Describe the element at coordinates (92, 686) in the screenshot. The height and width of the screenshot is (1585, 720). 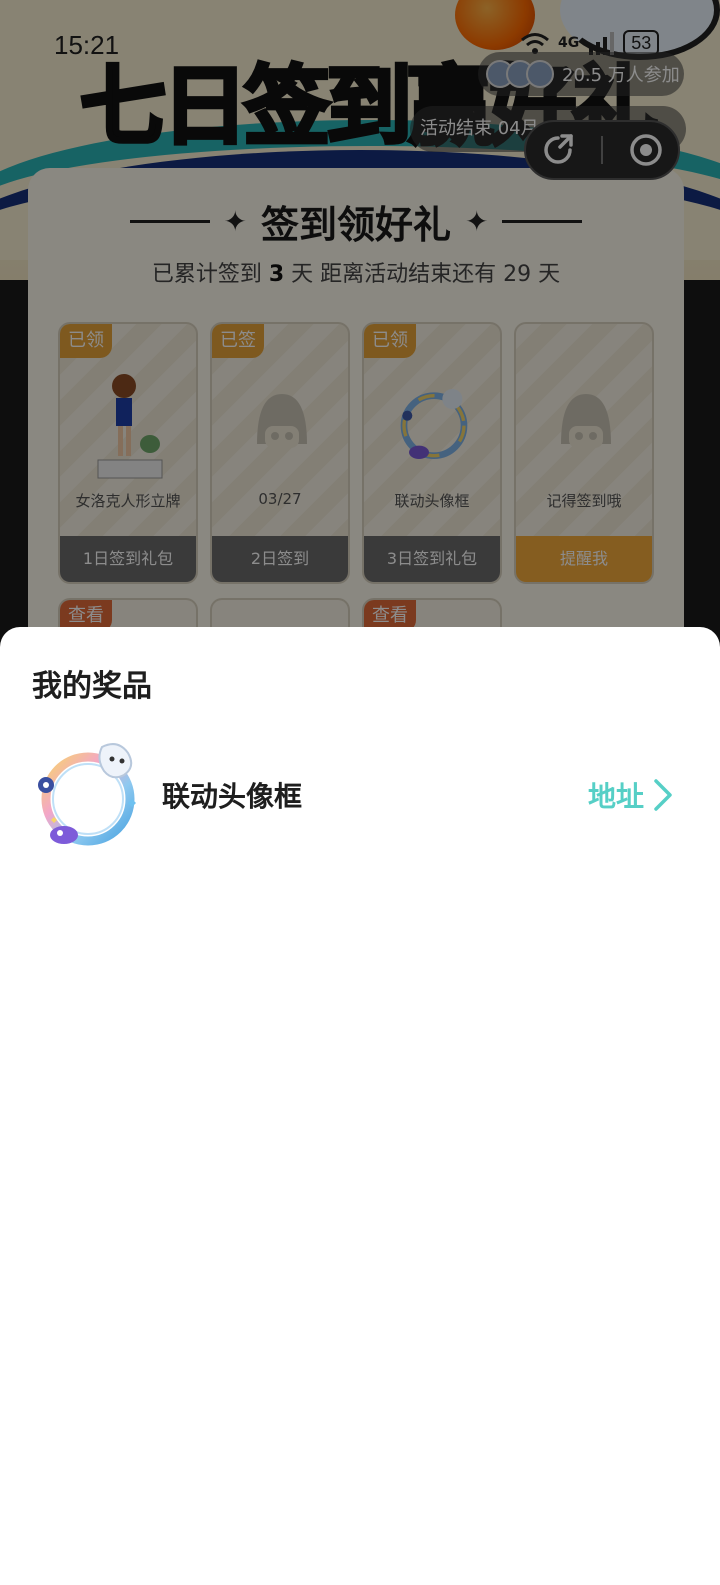
I see `sheet-title: 我的奖品` at that location.